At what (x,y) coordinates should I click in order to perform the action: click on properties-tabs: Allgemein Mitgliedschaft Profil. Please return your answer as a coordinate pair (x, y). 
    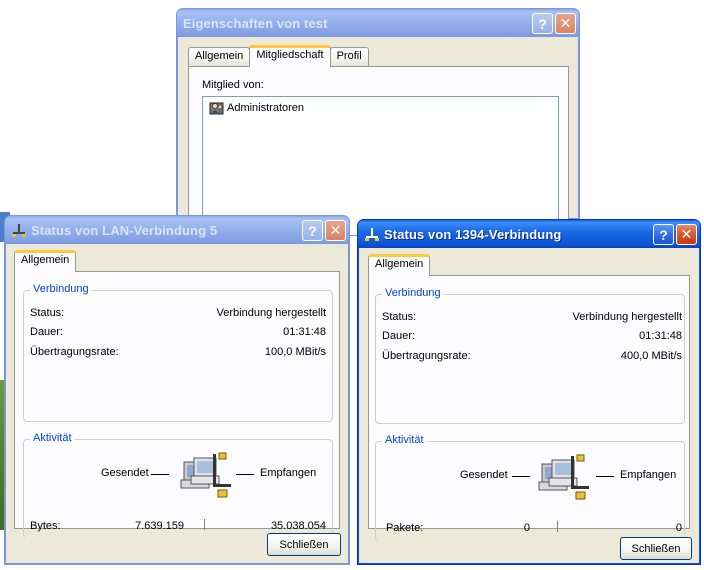
    Looking at the image, I should click on (278, 56).